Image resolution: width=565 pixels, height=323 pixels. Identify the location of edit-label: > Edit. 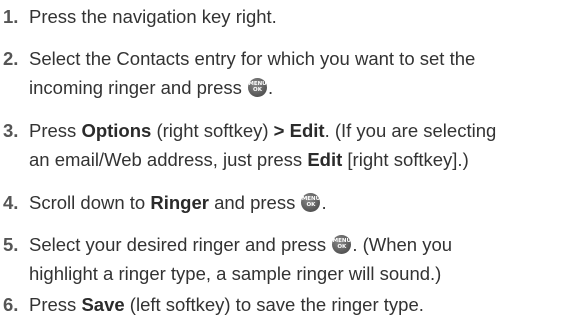
(299, 130).